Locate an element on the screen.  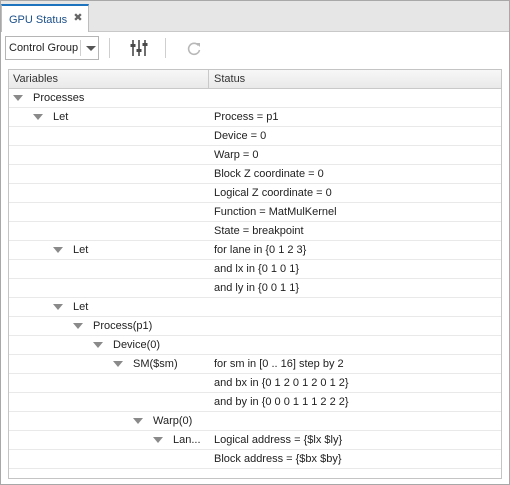
status-cell: Block address = {$bx $by} is located at coordinates (278, 459).